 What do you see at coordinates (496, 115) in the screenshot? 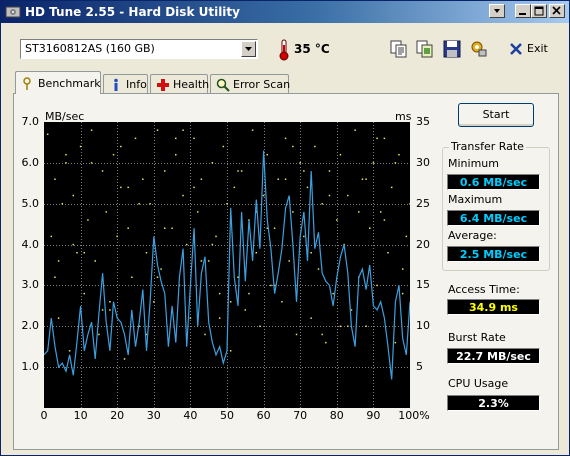
I see `start-button: Start` at bounding box center [496, 115].